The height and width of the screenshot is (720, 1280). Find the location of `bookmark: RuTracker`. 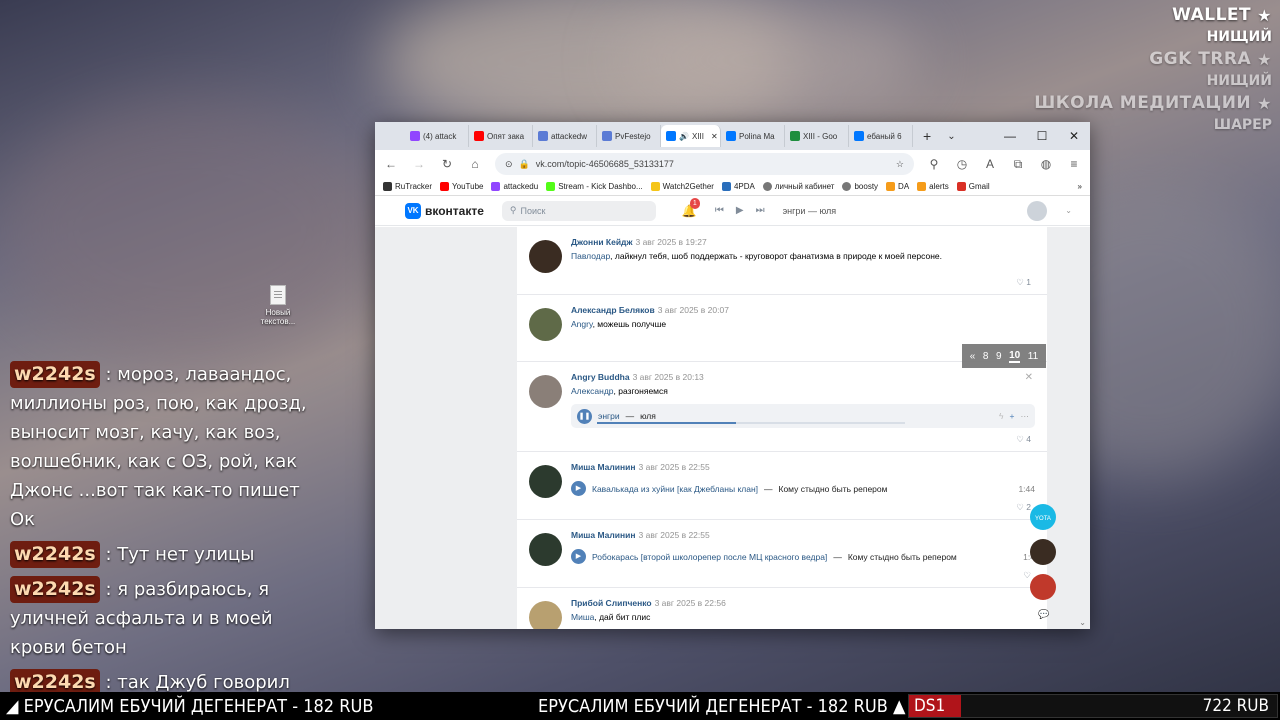

bookmark: RuTracker is located at coordinates (407, 186).